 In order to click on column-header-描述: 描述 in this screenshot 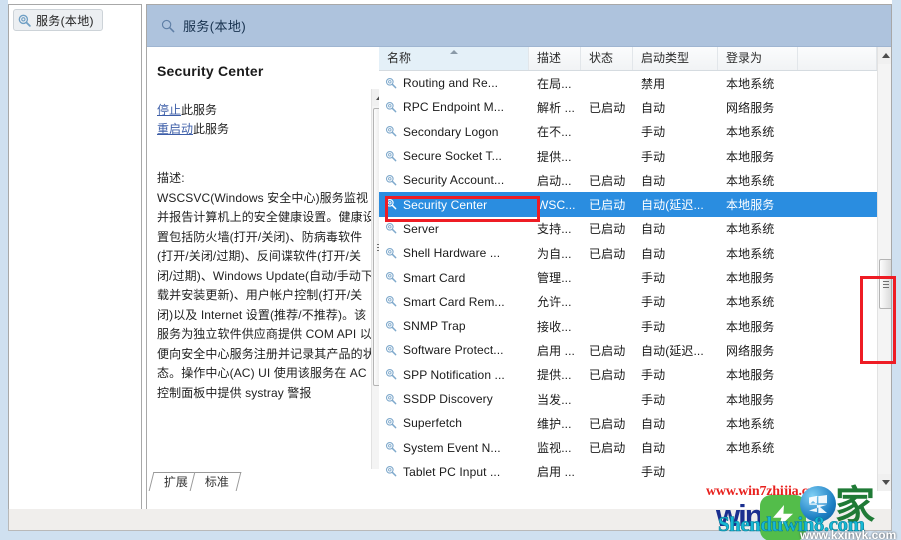, I will do `click(555, 58)`.